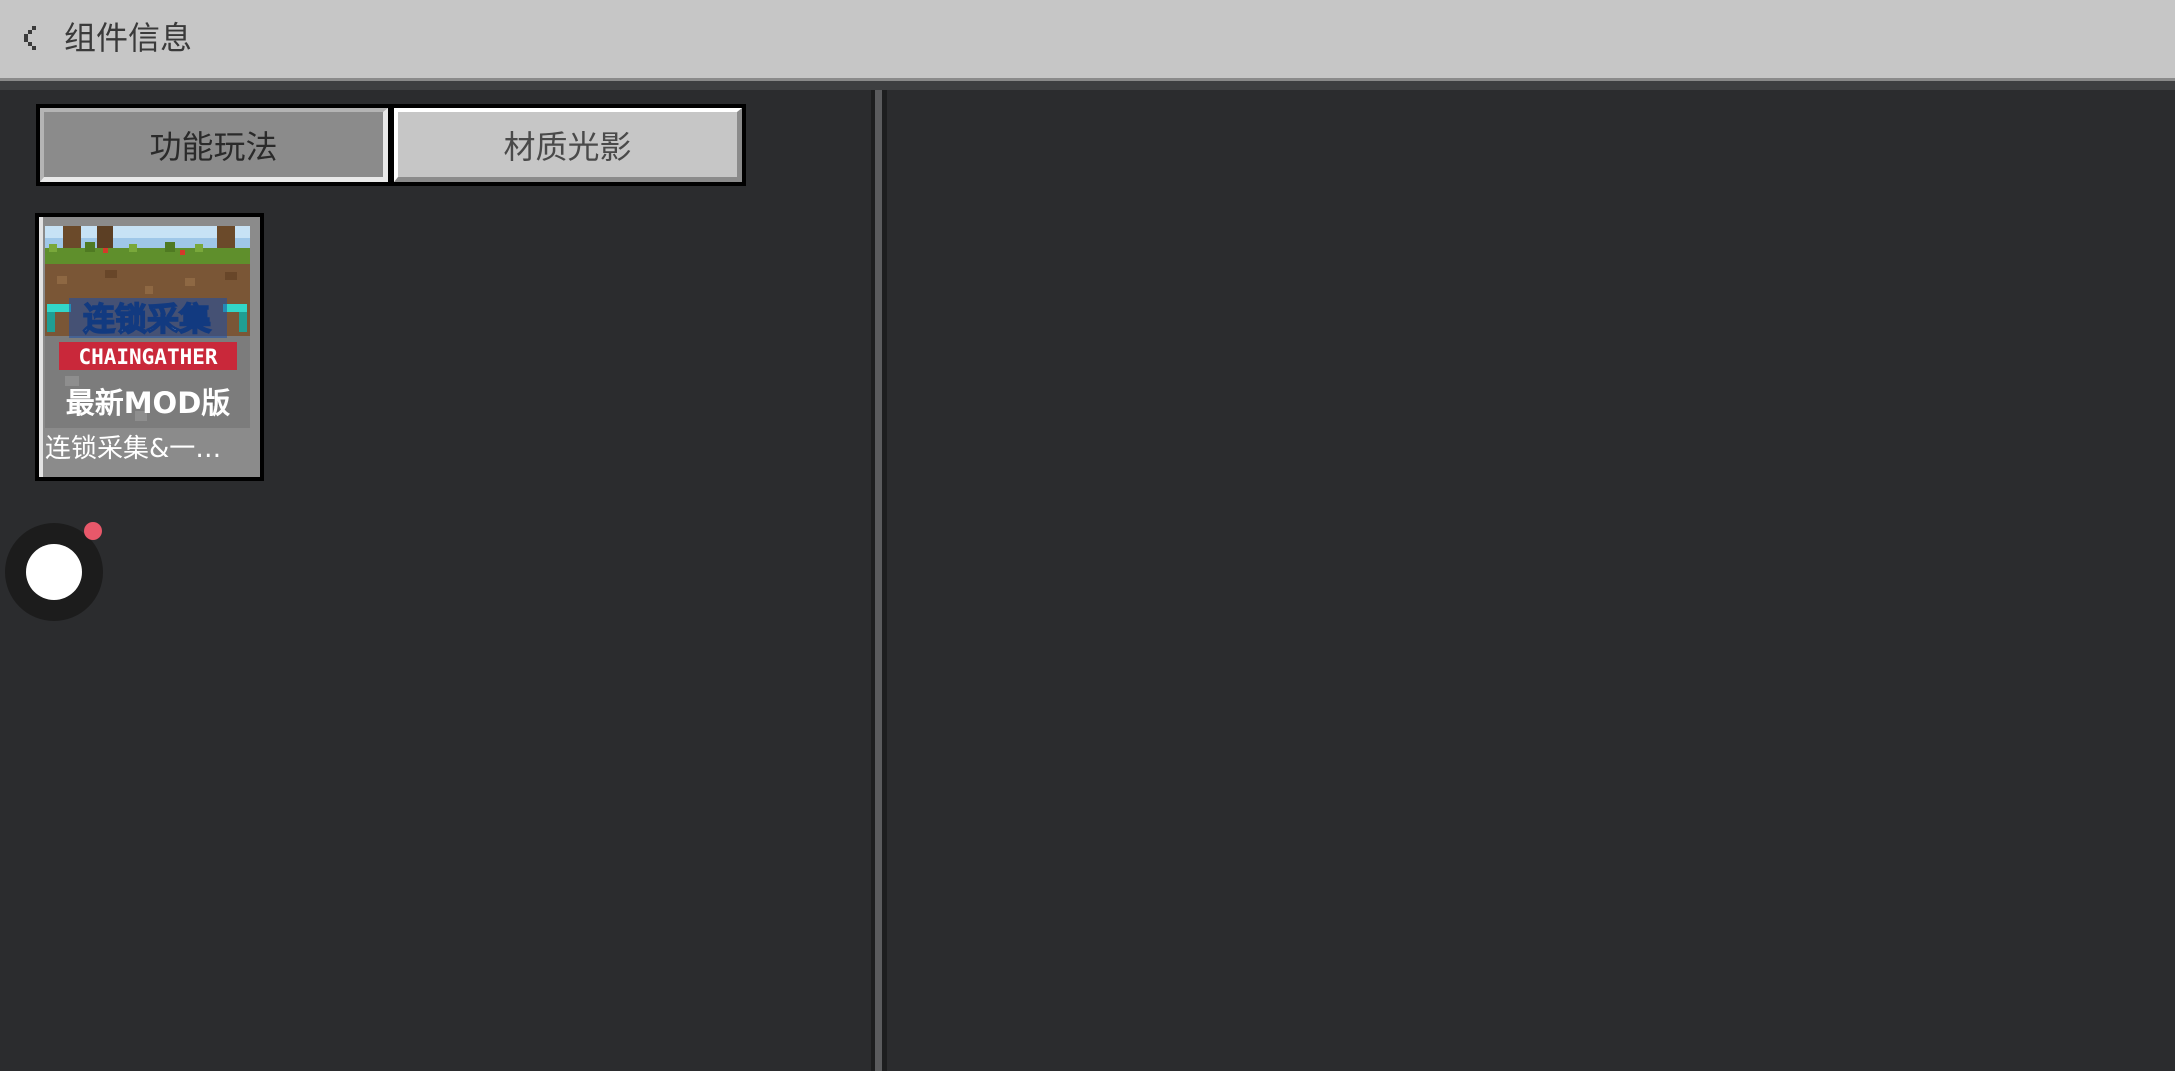 This screenshot has width=2175, height=1071. Describe the element at coordinates (147, 357) in the screenshot. I see `thumbnail-title-en: CHAINGATHER` at that location.